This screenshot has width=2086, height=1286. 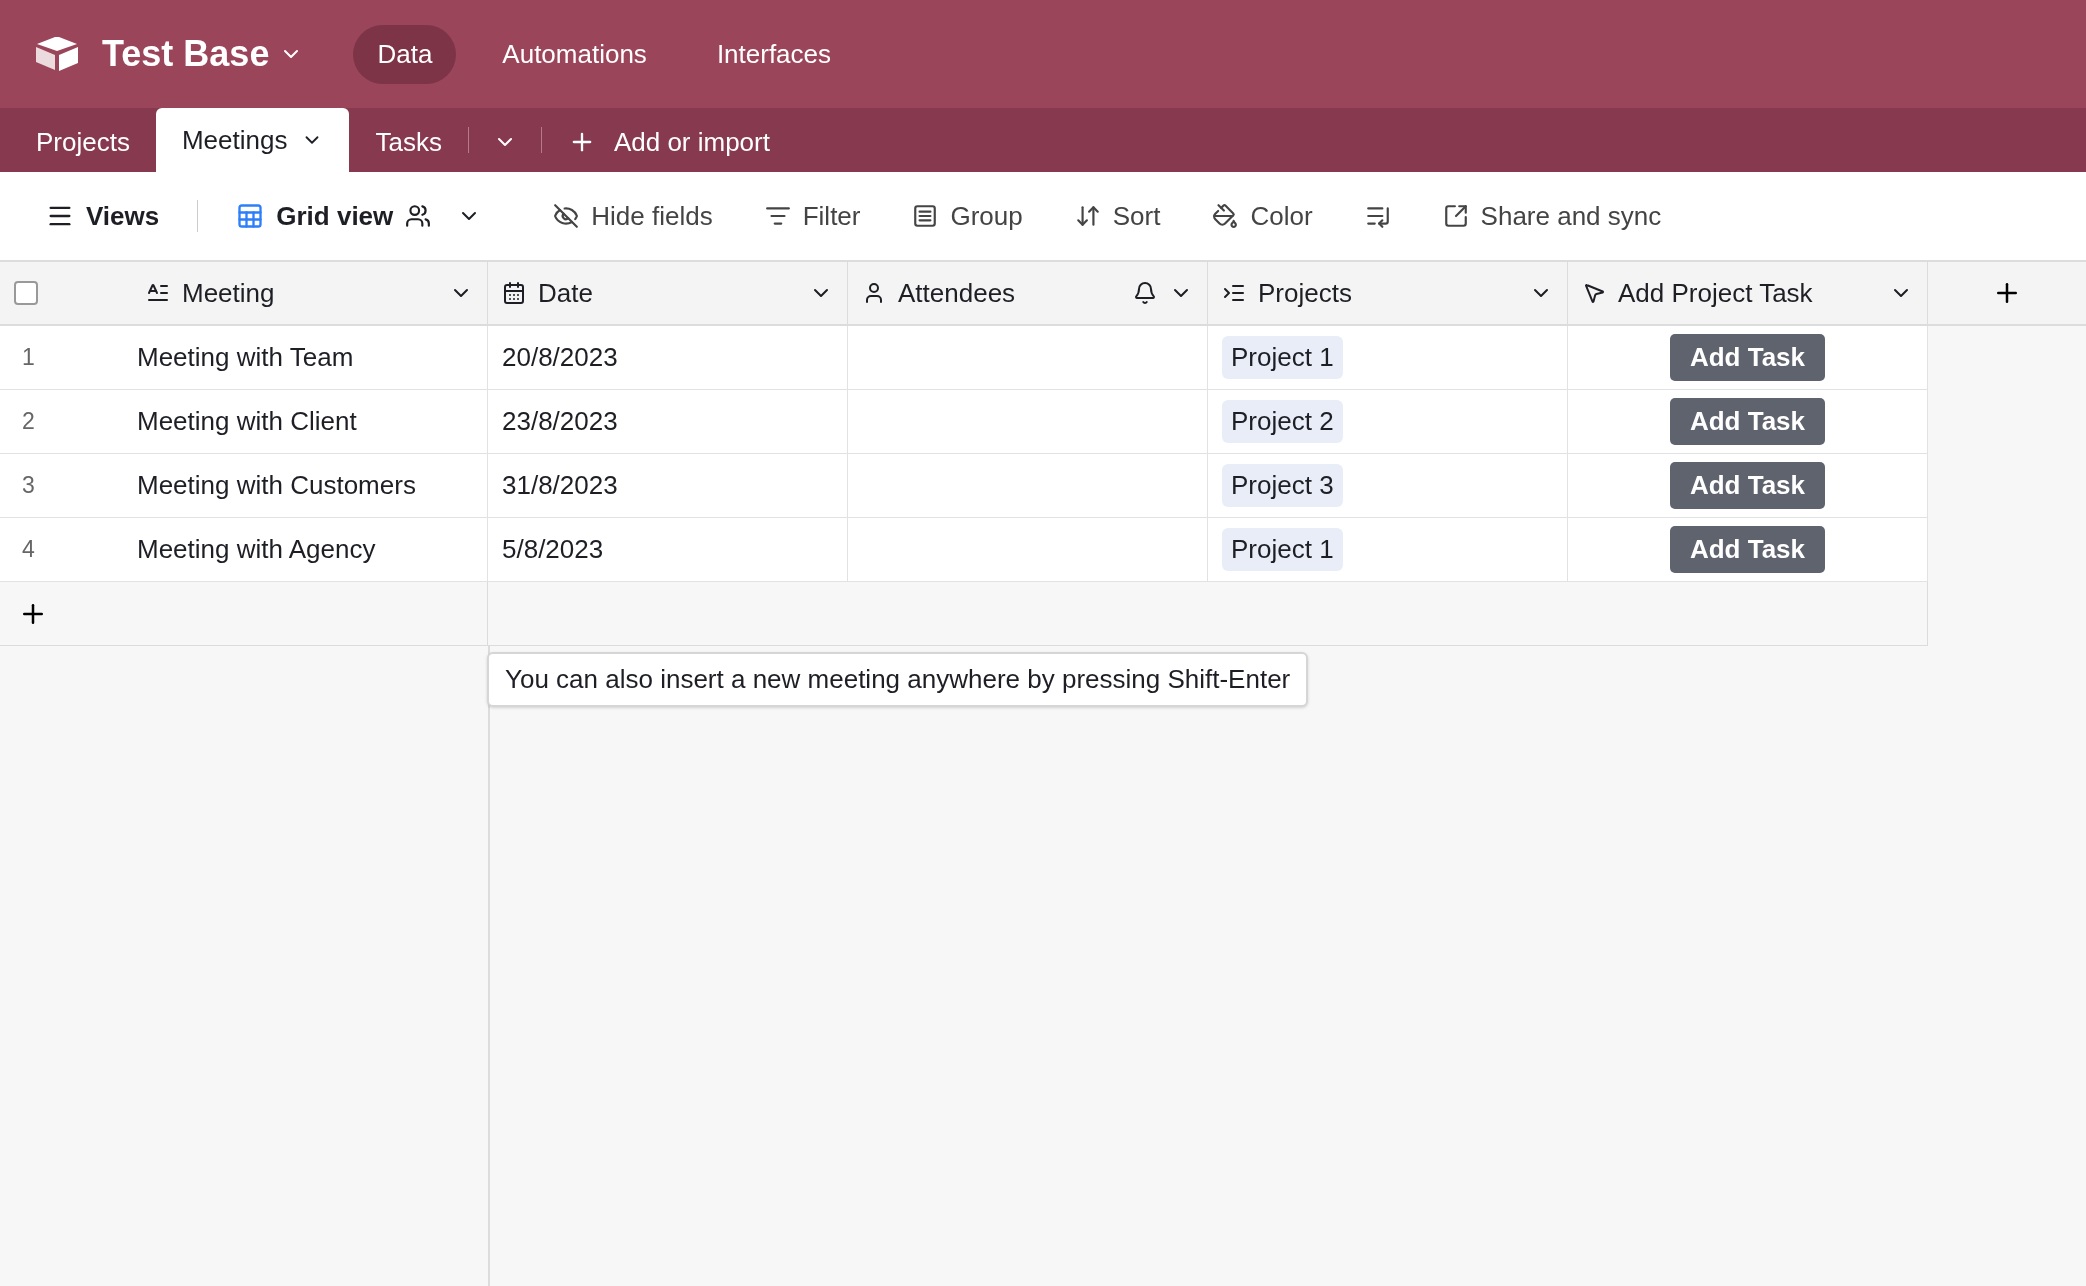 What do you see at coordinates (774, 54) in the screenshot?
I see `nav-tab: Interfaces` at bounding box center [774, 54].